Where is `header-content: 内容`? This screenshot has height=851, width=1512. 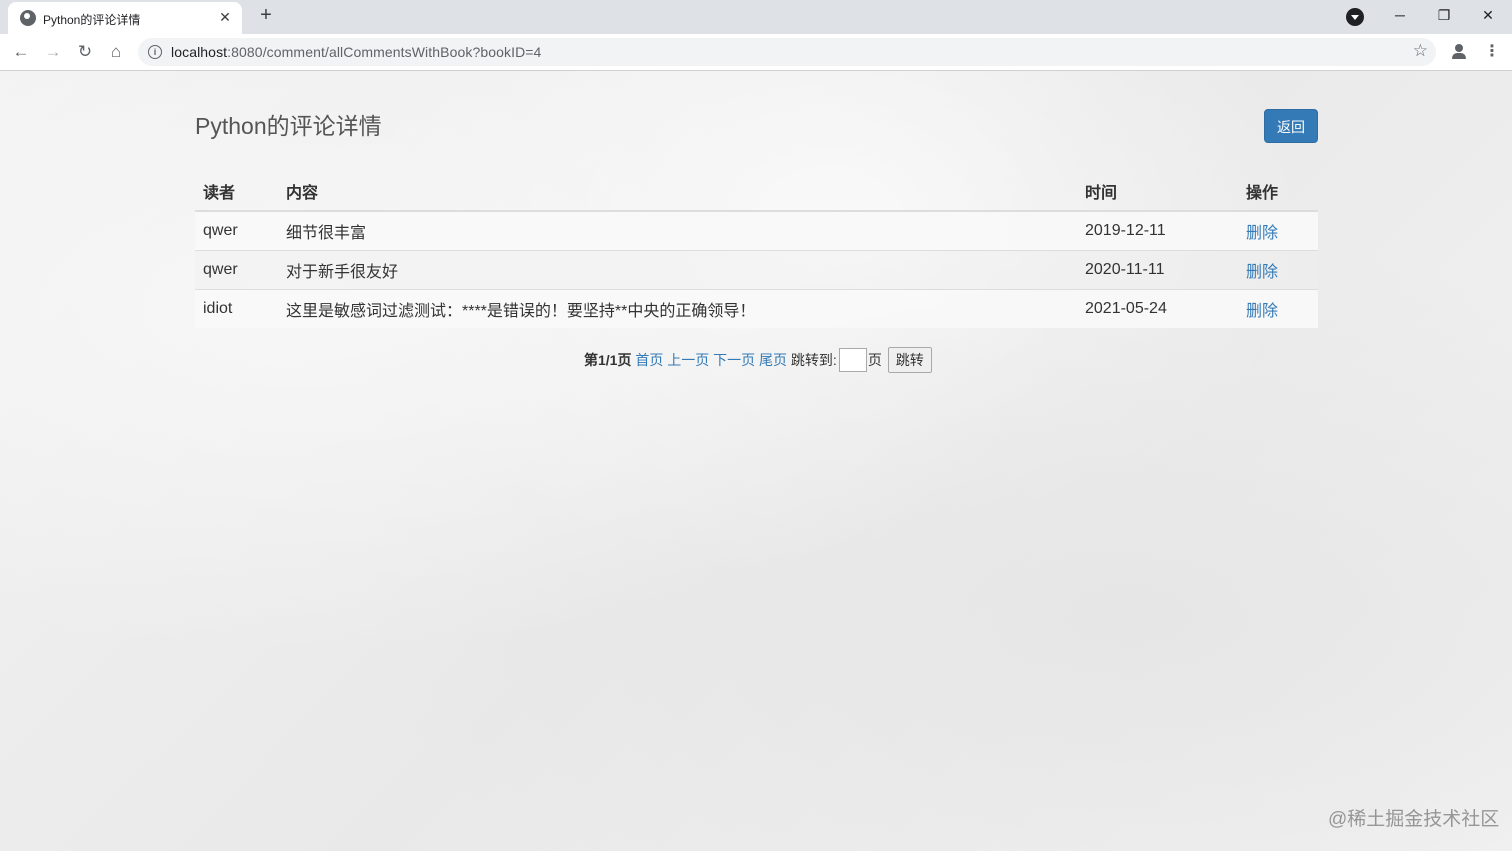
header-content: 内容 is located at coordinates (677, 191).